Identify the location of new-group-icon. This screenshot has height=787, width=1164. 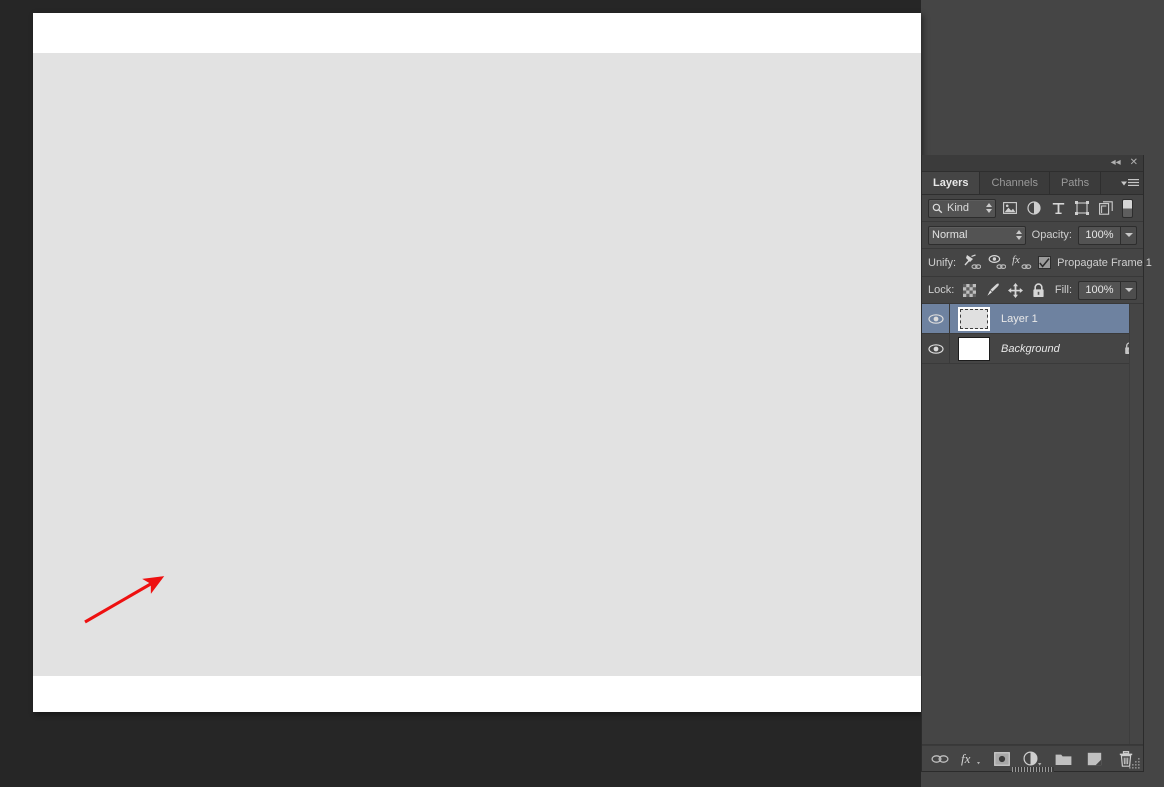
(1064, 759).